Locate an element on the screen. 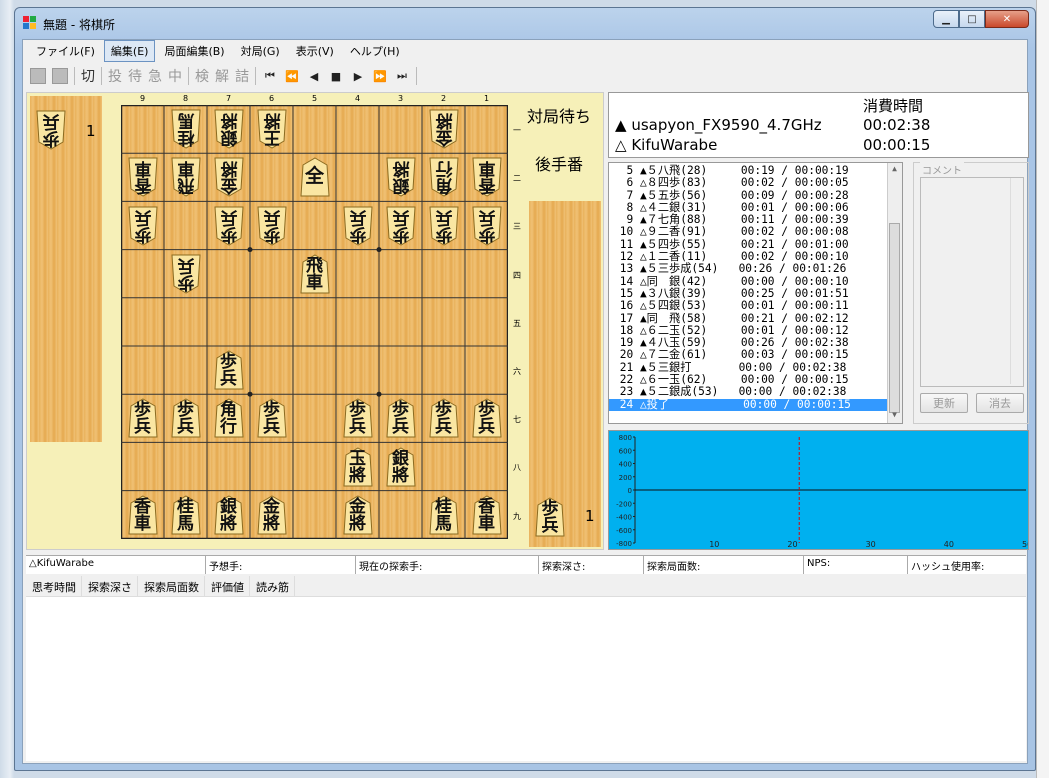  forward-icon: ▶ is located at coordinates (358, 76).